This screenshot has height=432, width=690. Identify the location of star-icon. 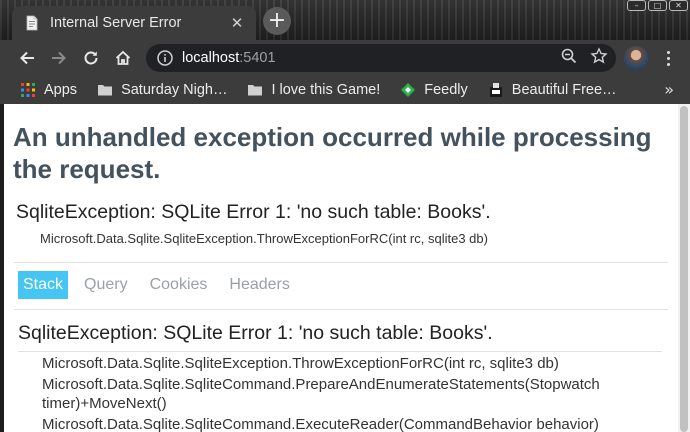
(599, 58).